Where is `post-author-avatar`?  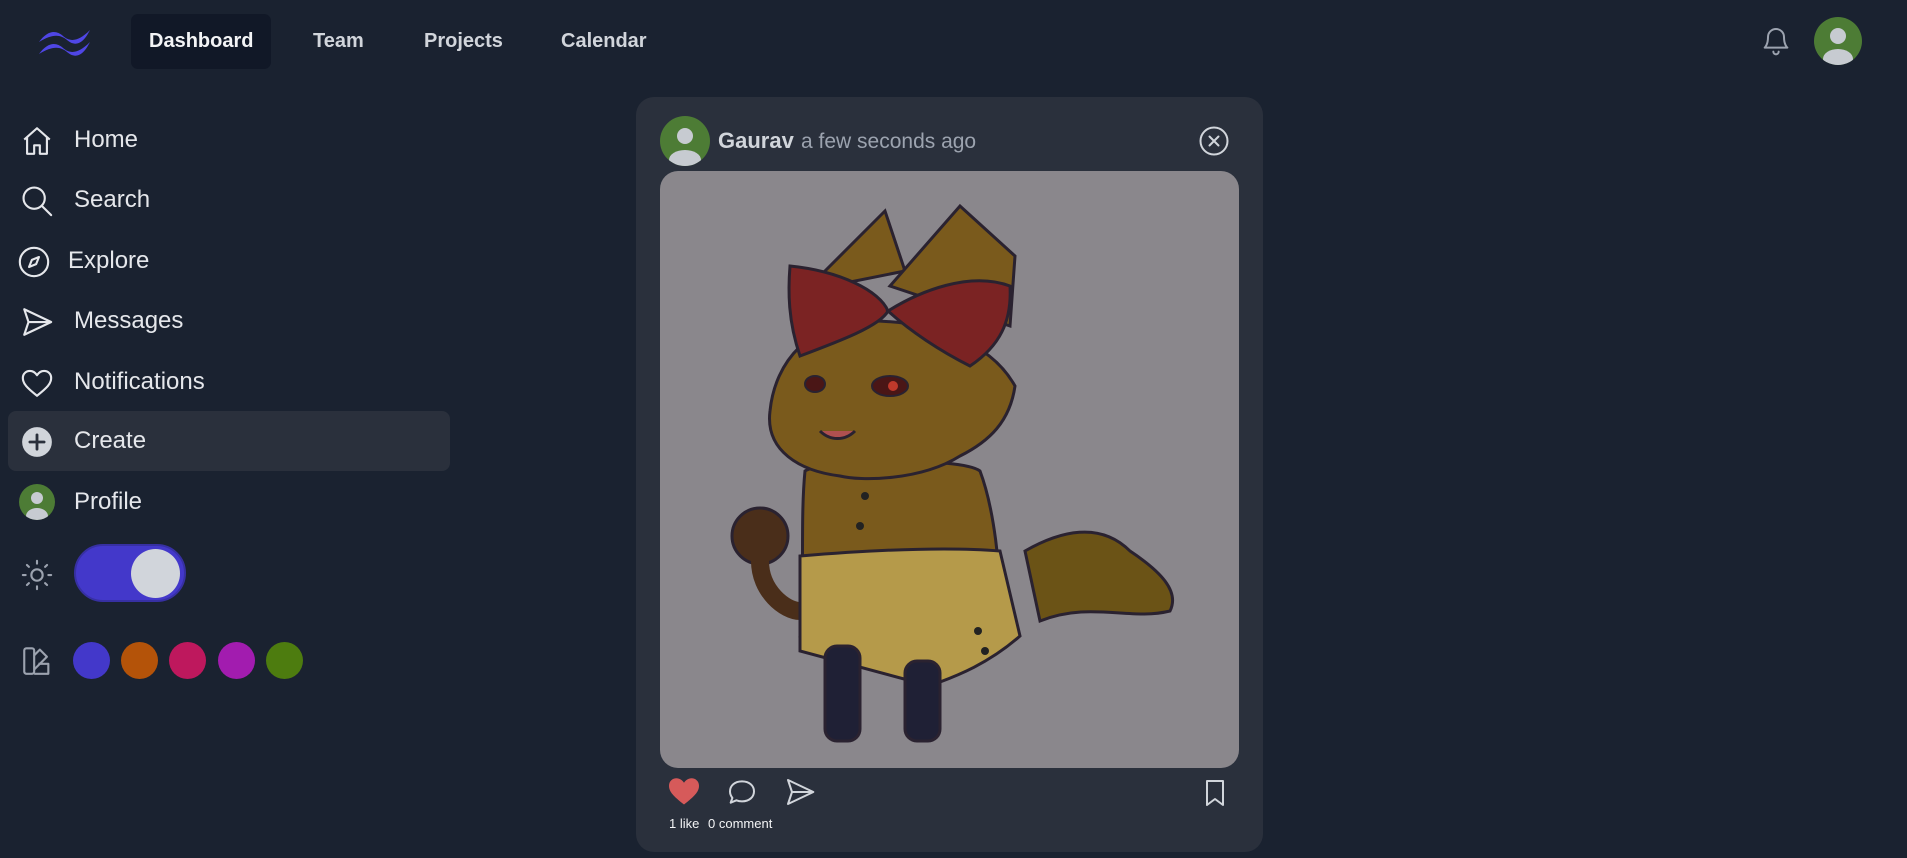
post-author-avatar is located at coordinates (685, 141).